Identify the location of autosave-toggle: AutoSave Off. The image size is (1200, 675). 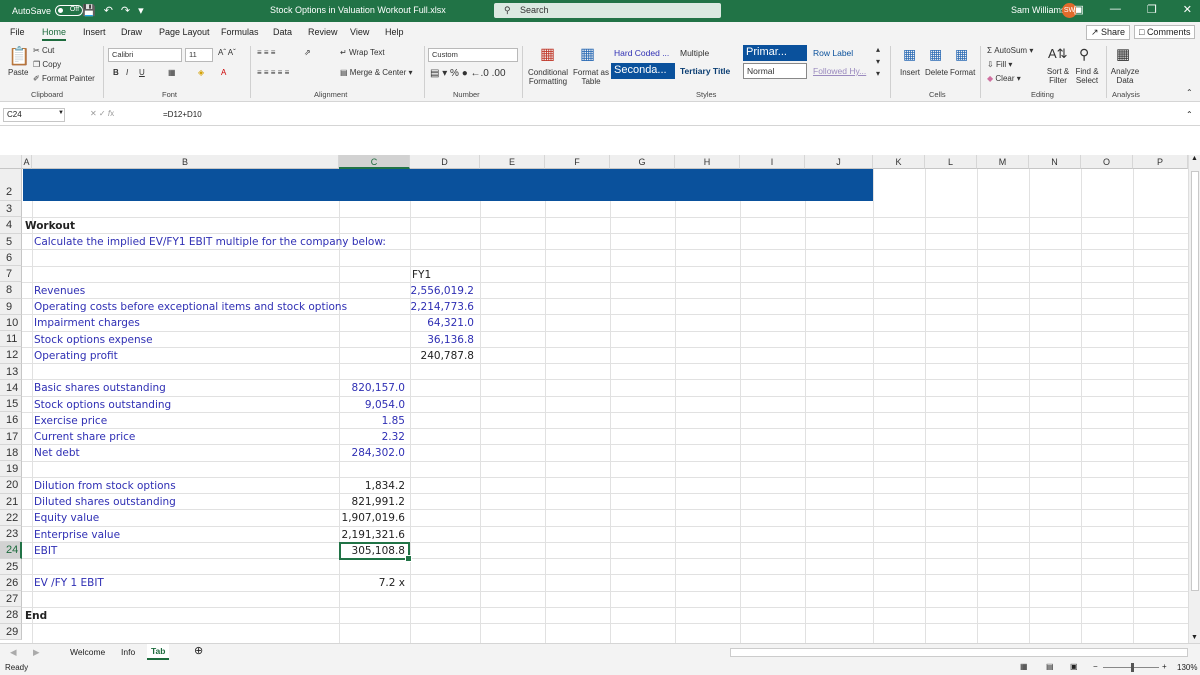
(48, 10).